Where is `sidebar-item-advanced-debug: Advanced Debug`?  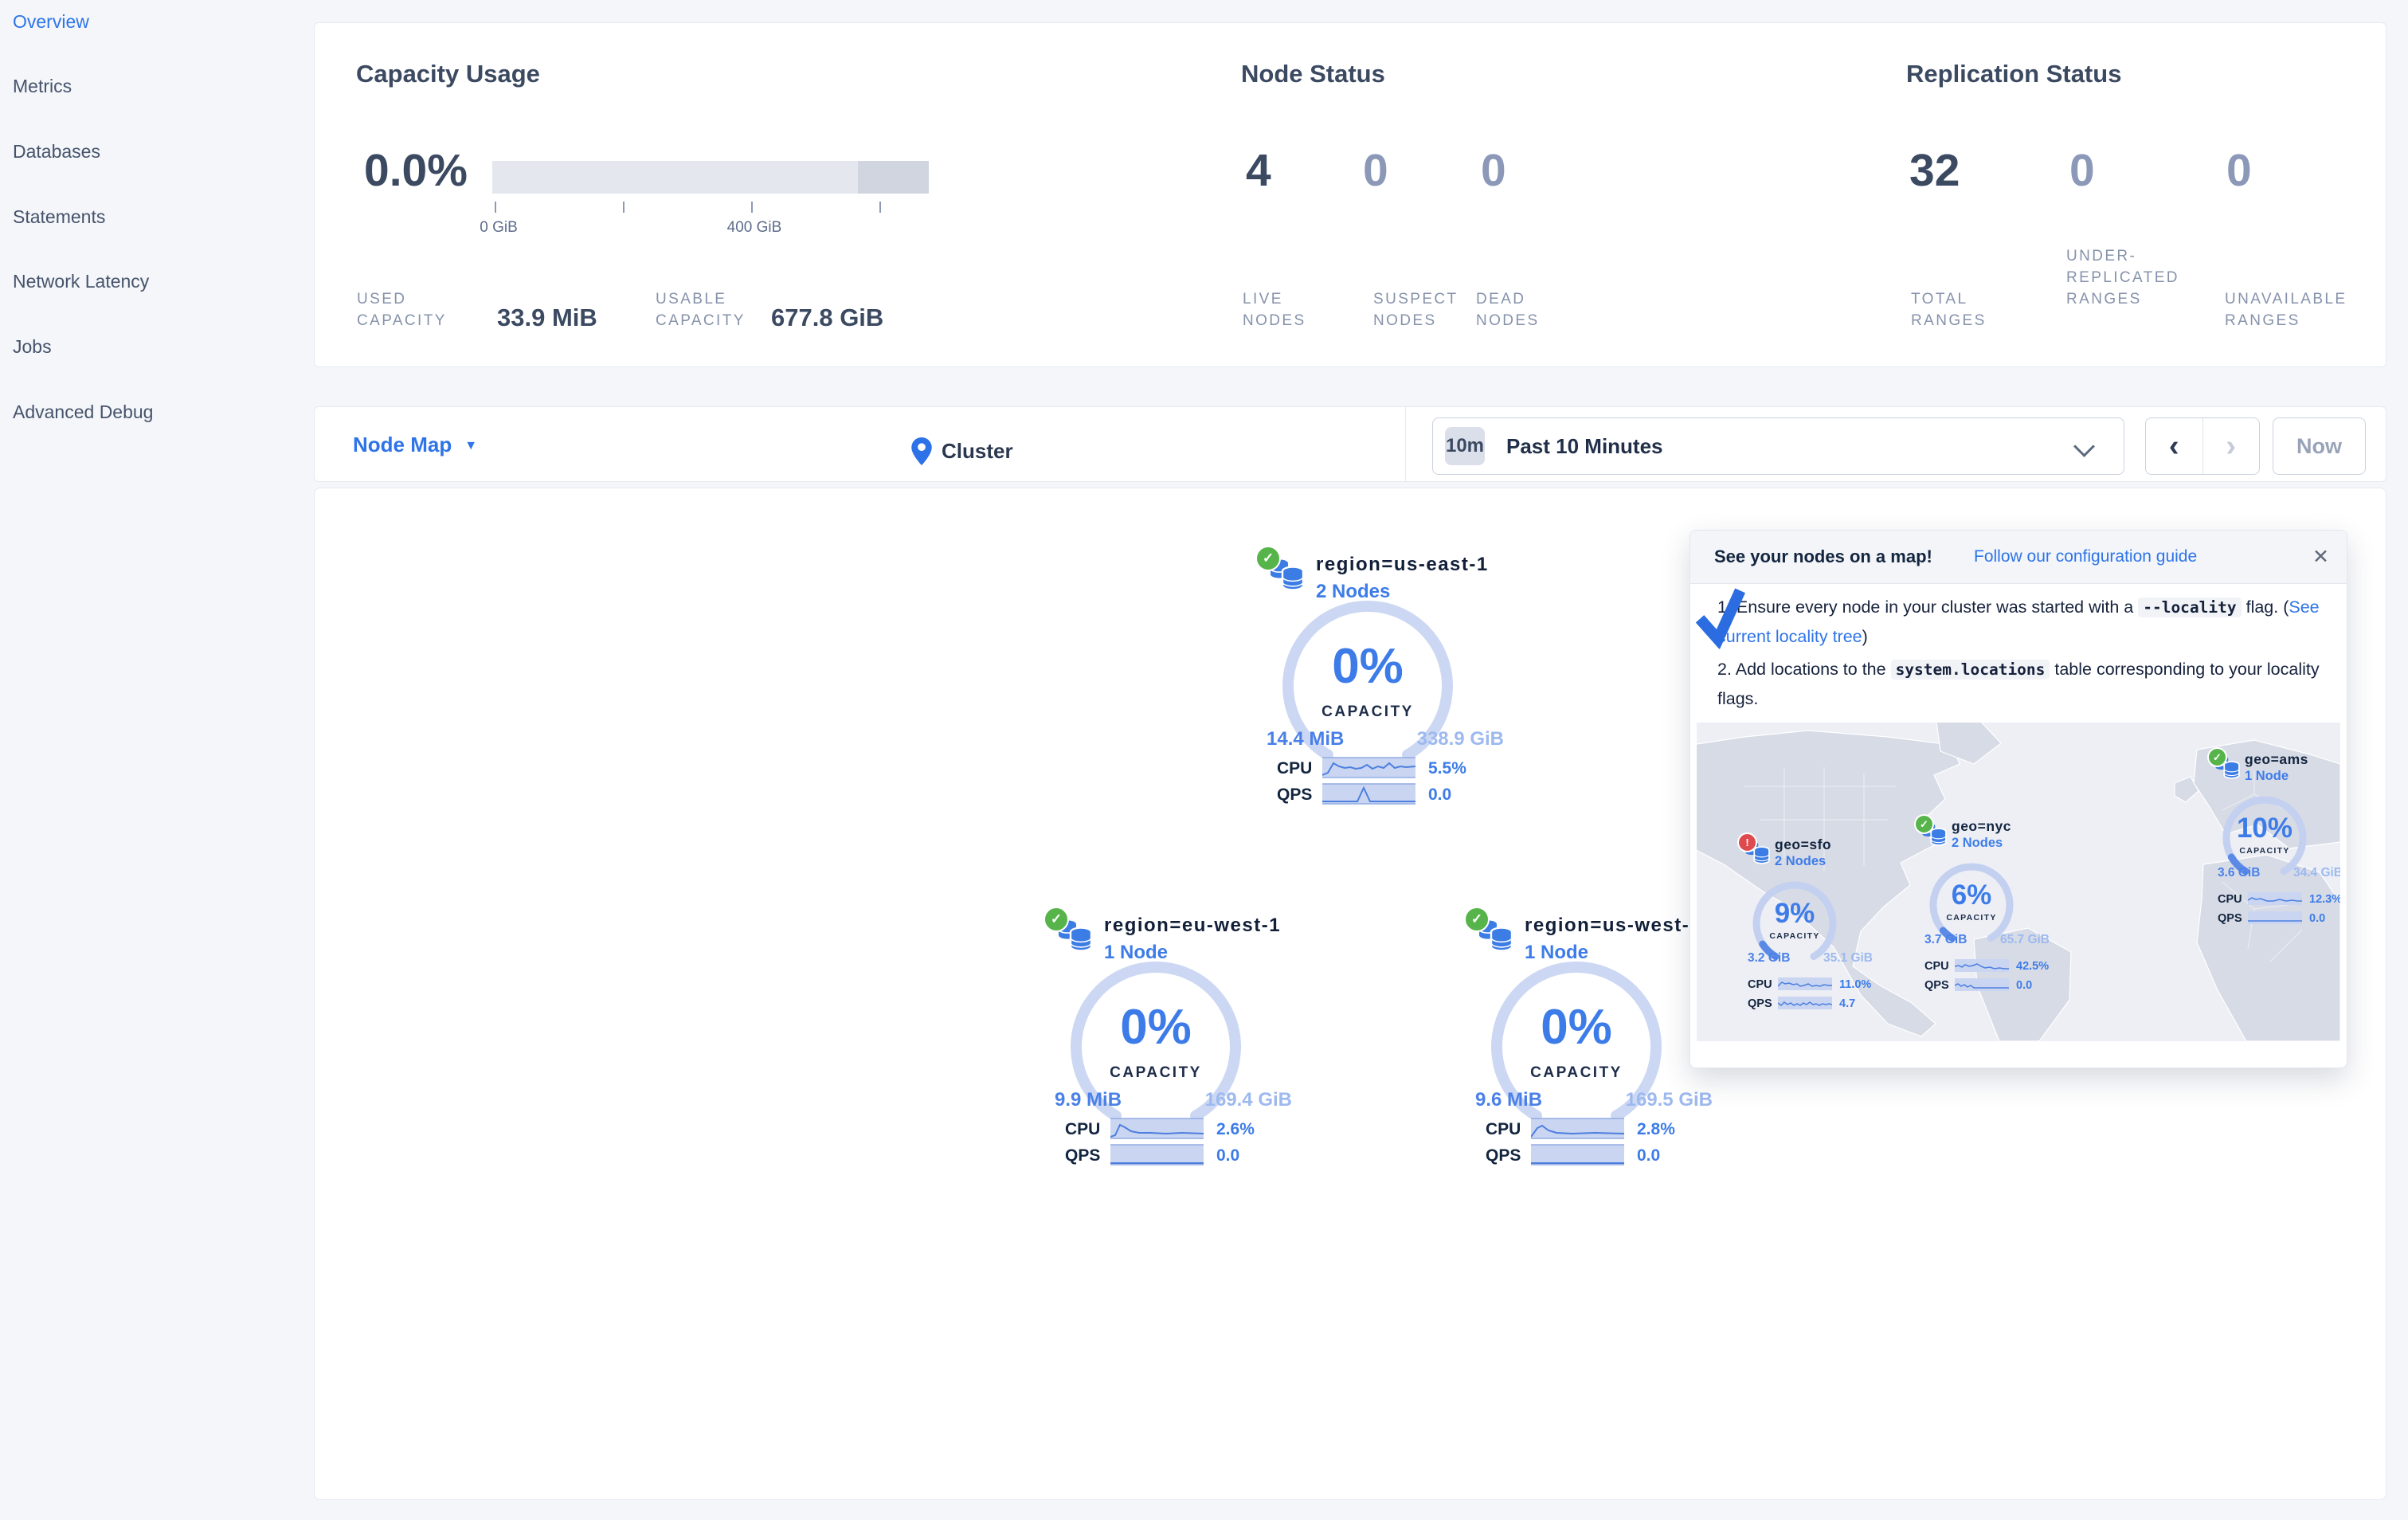
sidebar-item-advanced-debug: Advanced Debug is located at coordinates (83, 412).